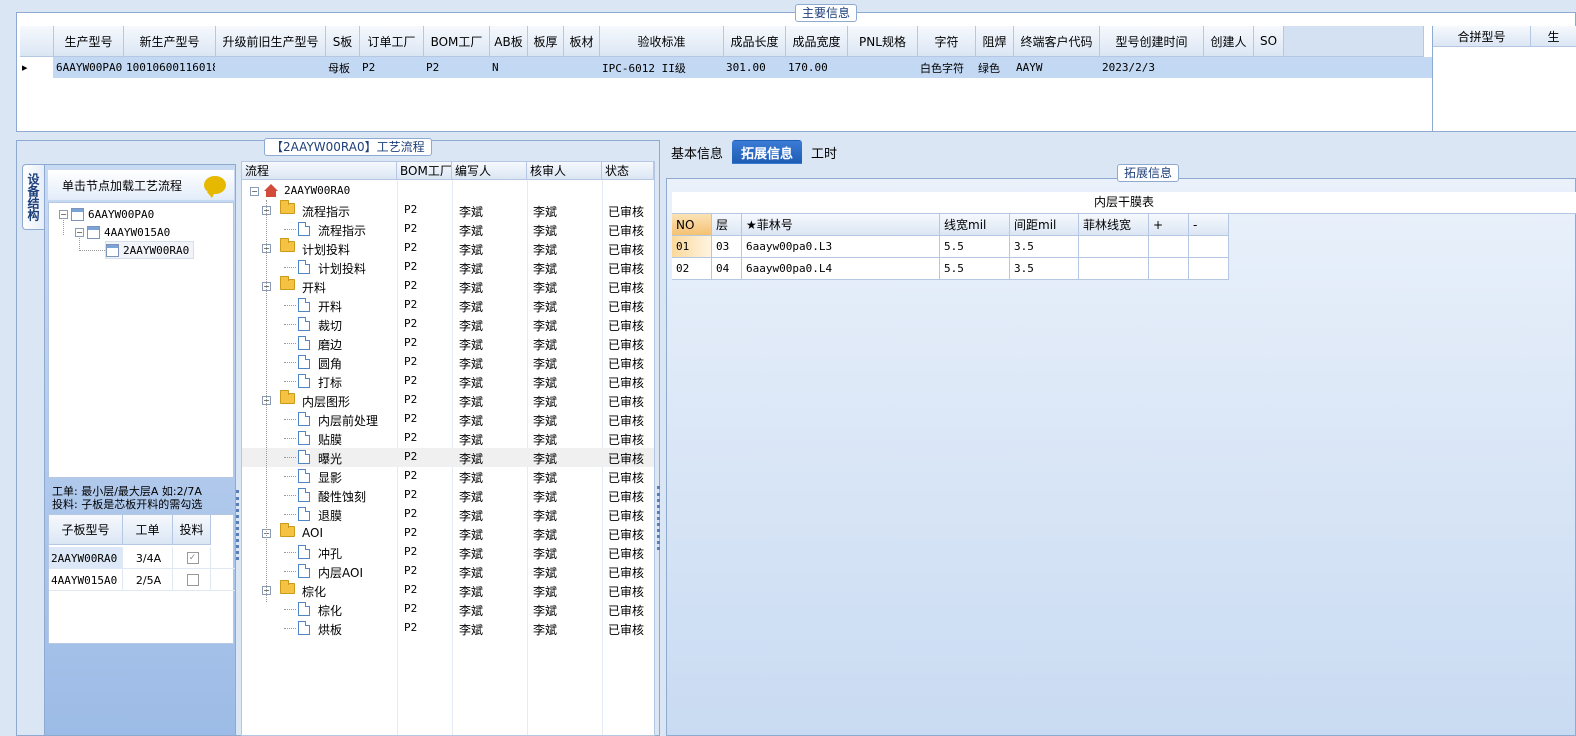  Describe the element at coordinates (148, 558) in the screenshot. I see `sub-order-cell: 3/4A` at that location.